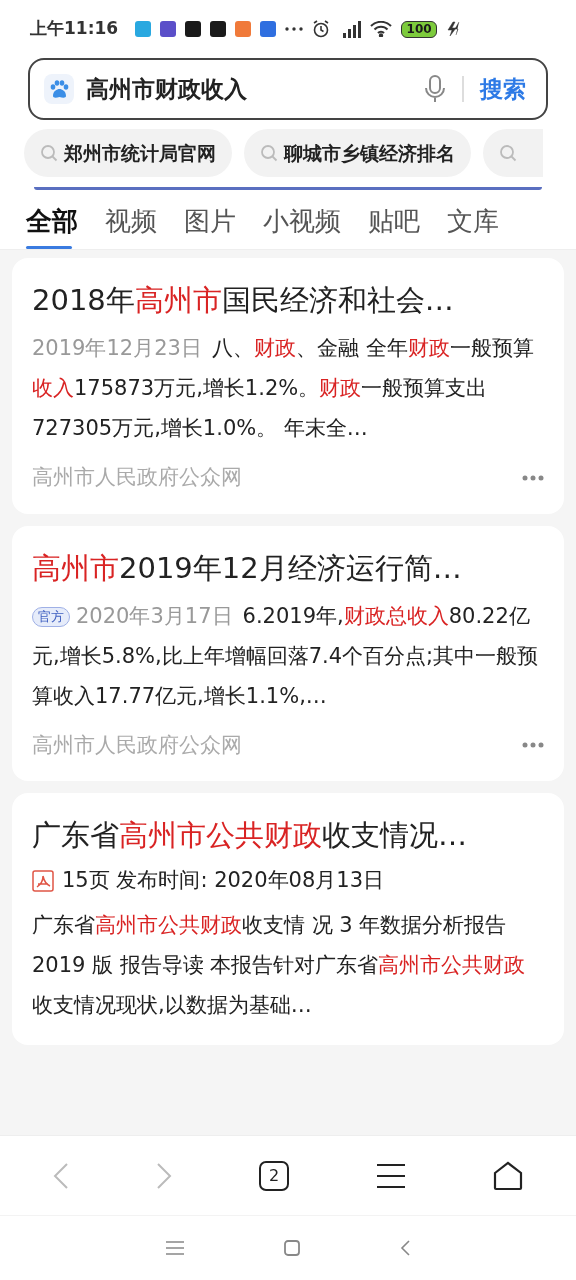 This screenshot has width=576, height=1280. Describe the element at coordinates (390, 1175) in the screenshot. I see `menu-icon` at that location.